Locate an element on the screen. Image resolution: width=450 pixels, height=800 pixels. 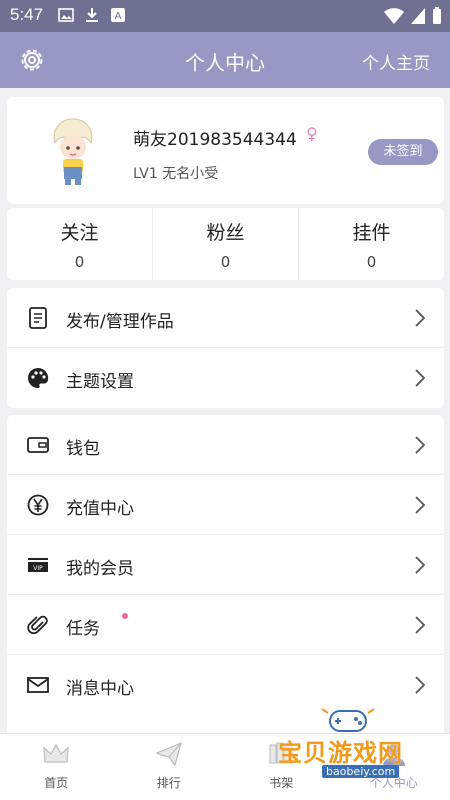
stat-label: 挂件 is located at coordinates (371, 233).